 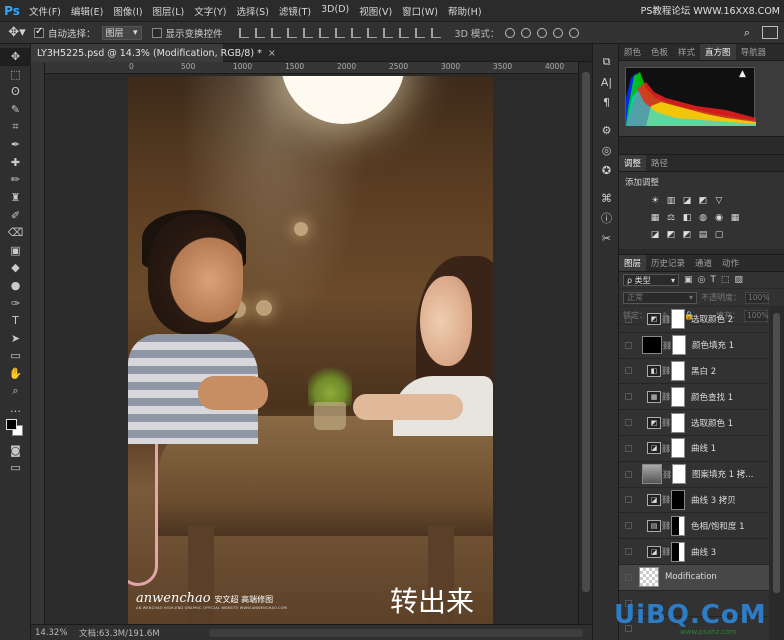 I want to click on layer-filter-icon: ▣, so click(x=688, y=280).